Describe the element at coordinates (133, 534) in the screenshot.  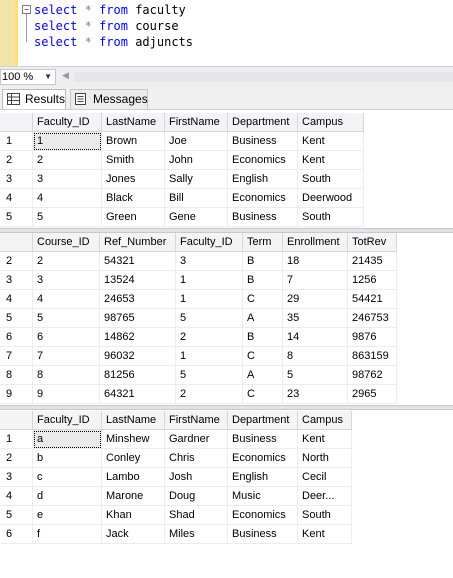
I see `table-cell: Jack` at that location.